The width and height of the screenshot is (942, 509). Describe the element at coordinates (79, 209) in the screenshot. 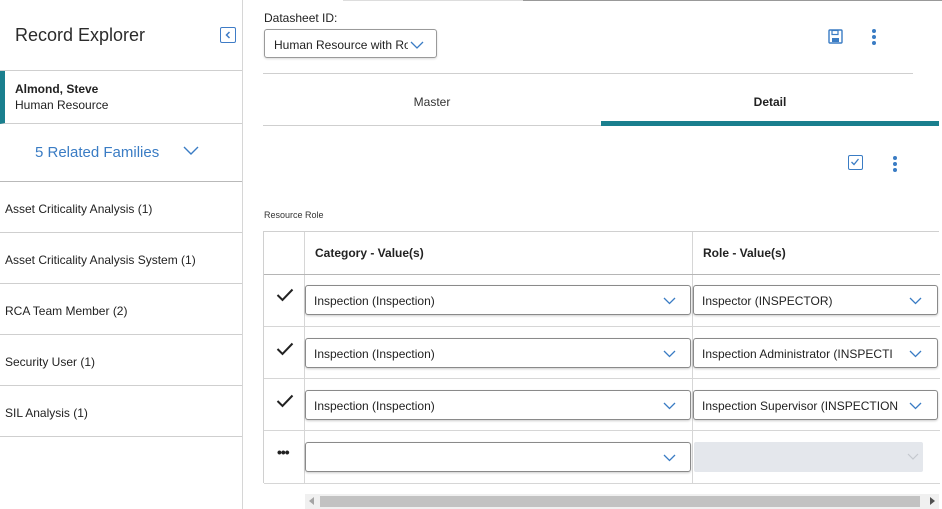

I see `family-item-label: Asset Criticality Analysis (1)` at that location.